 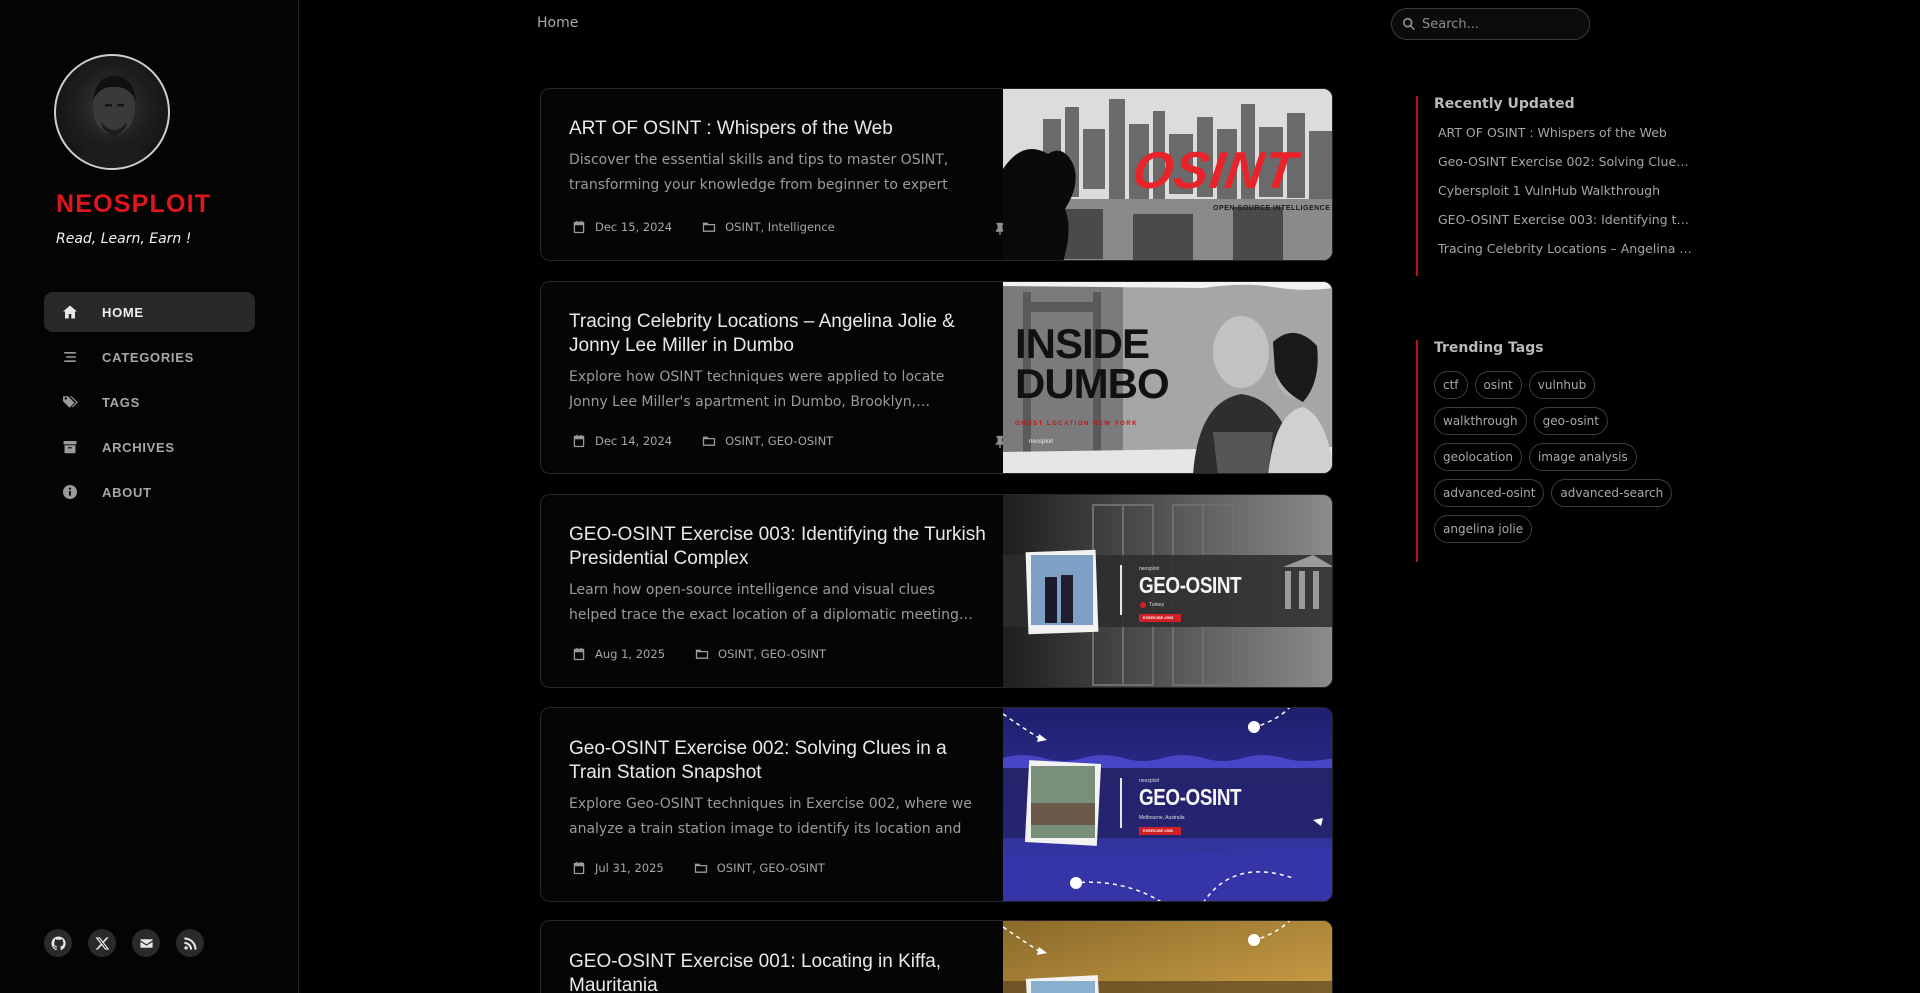 I want to click on nav-item-archives: ARCHIVES, so click(x=149, y=447).